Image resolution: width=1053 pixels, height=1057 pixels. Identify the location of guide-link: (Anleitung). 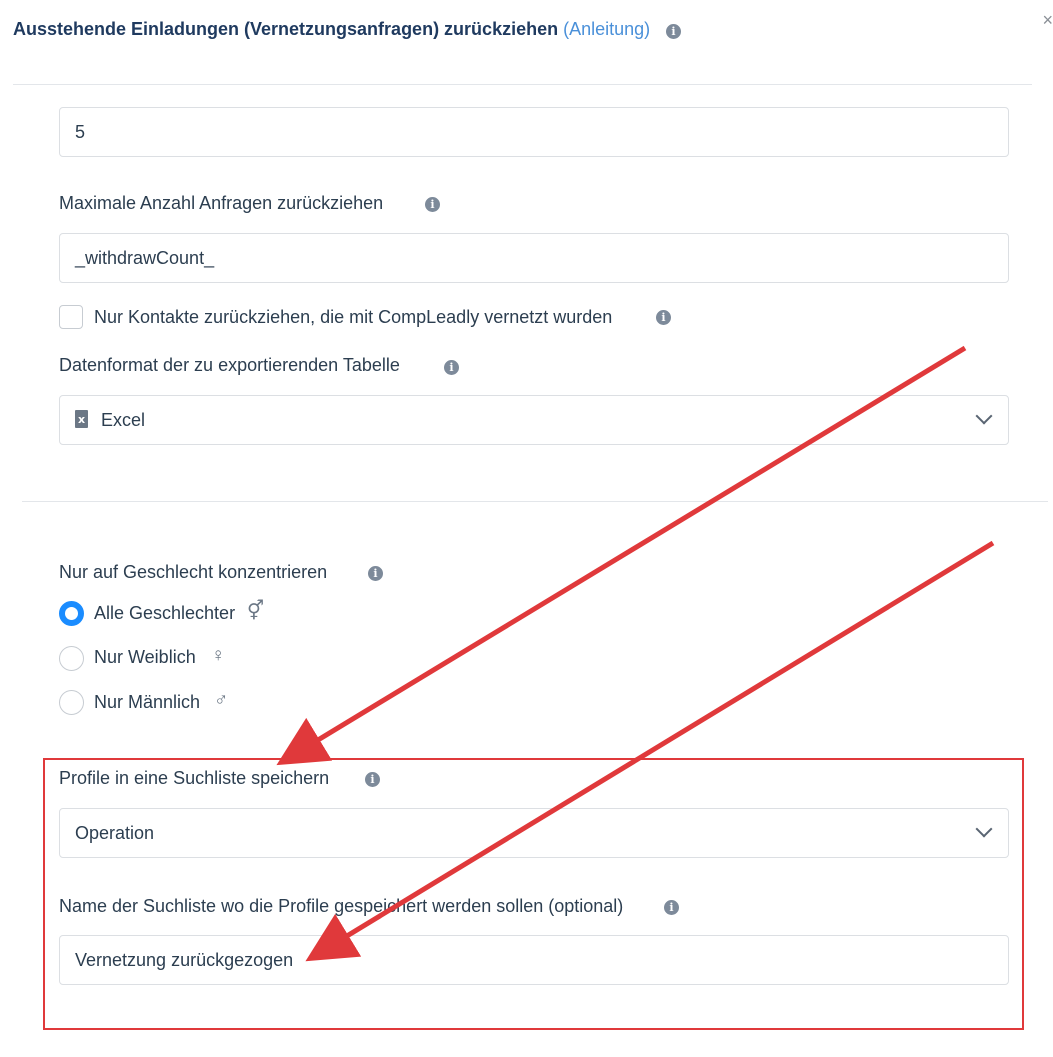
(606, 29).